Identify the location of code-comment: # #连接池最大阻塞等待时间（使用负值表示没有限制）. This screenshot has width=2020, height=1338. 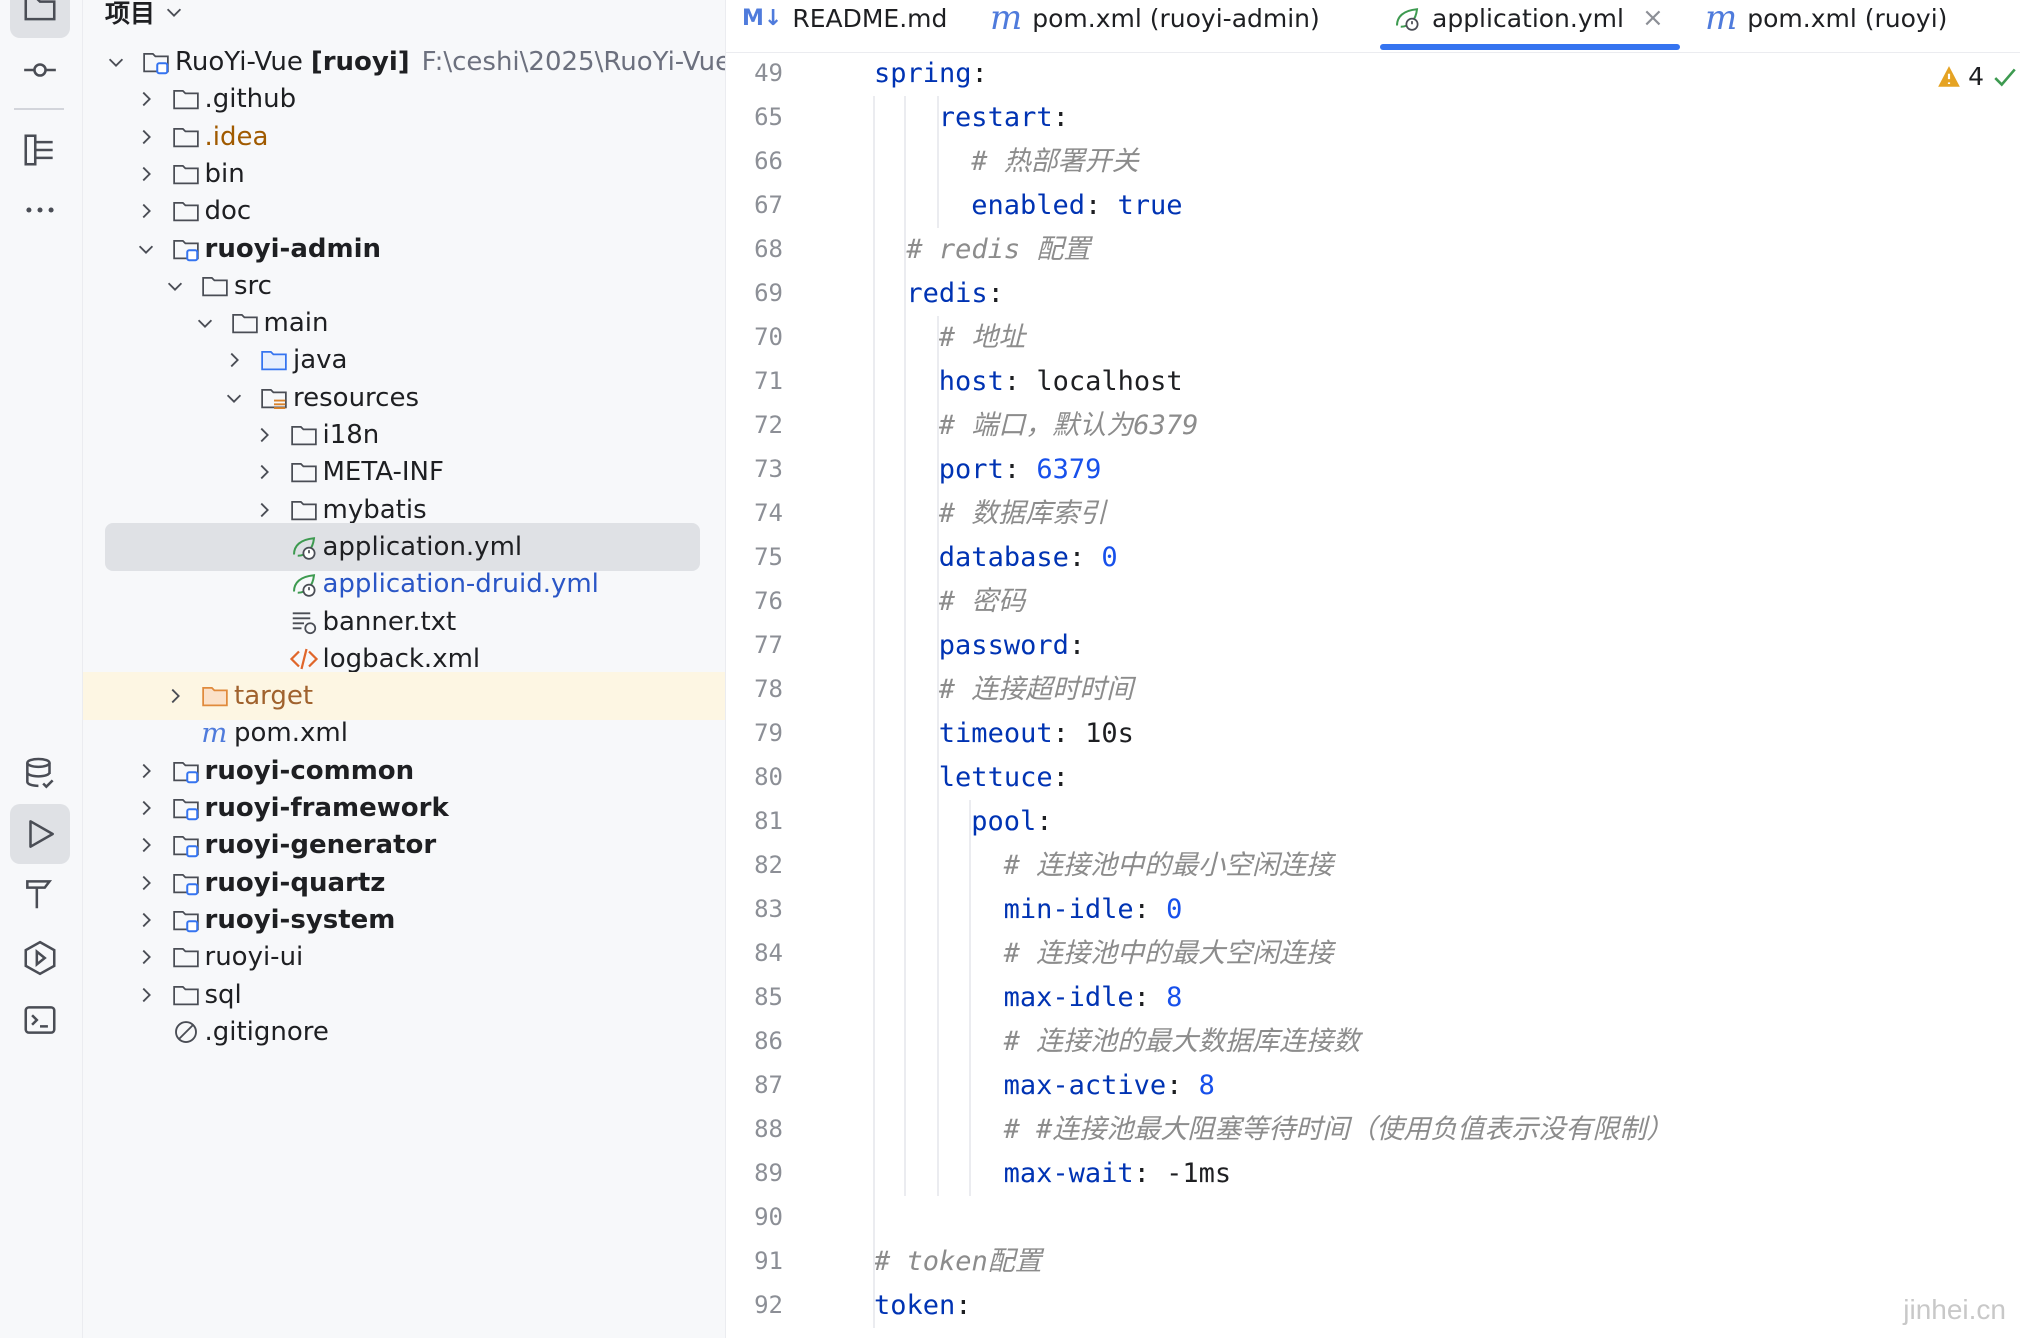
(1338, 1129).